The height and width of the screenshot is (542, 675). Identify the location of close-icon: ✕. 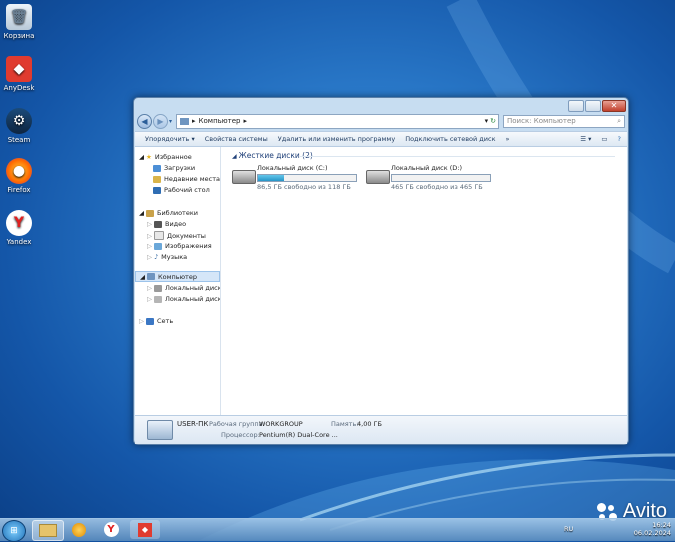
(614, 105).